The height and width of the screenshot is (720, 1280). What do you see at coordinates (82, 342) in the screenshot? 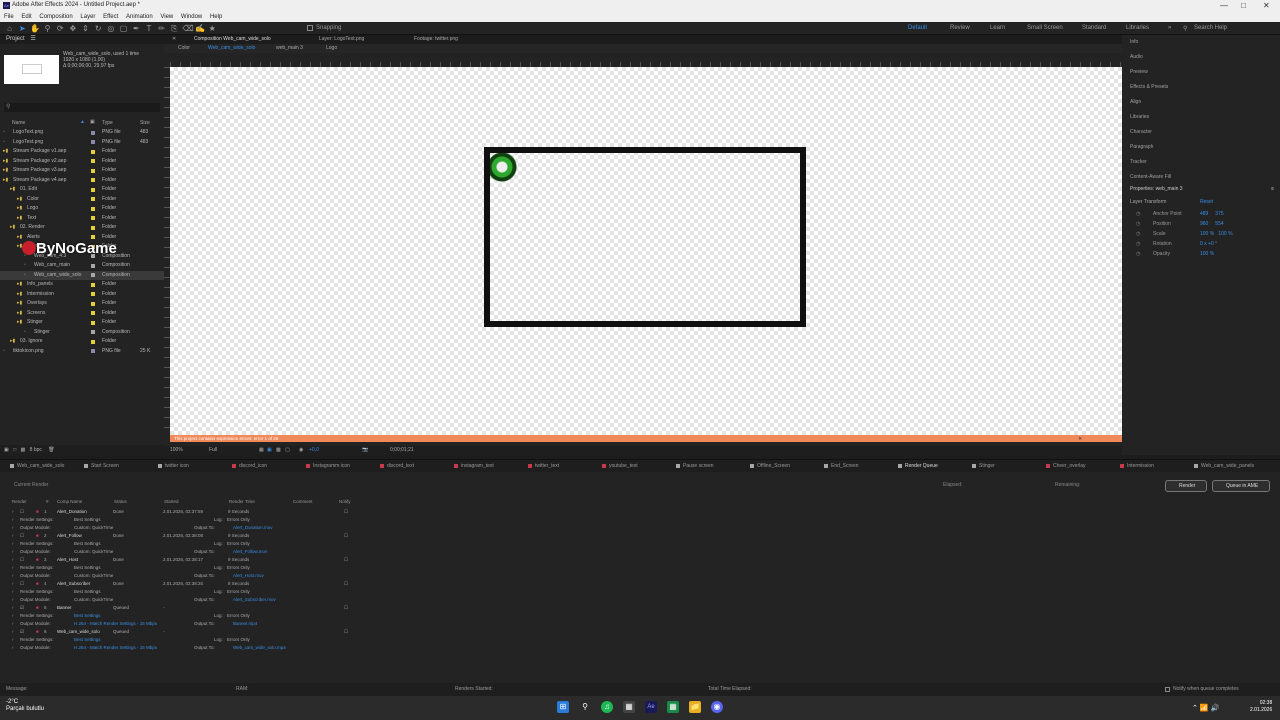
I see `project-item: ▸▮ 03. Ignore Folder` at bounding box center [82, 342].